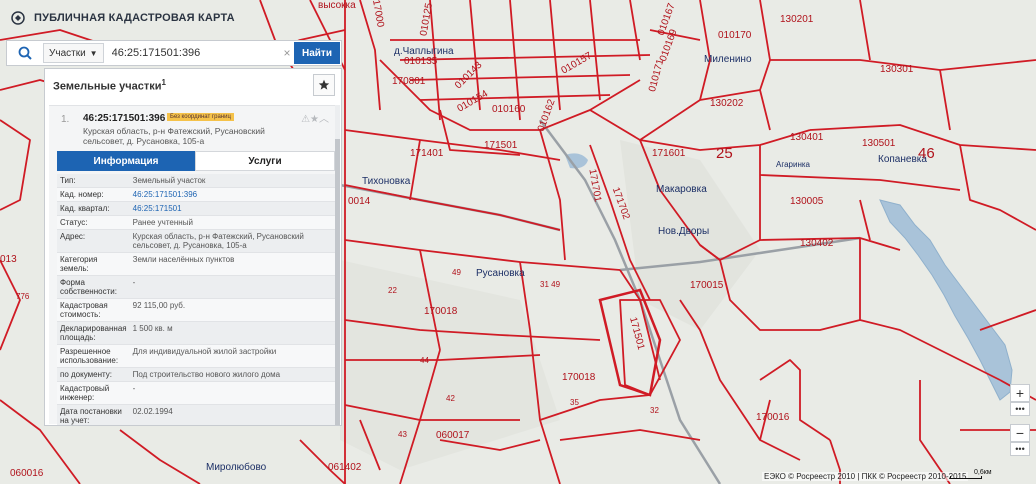  What do you see at coordinates (793, 164) in the screenshot?
I see `map-label: Агаринка` at bounding box center [793, 164].